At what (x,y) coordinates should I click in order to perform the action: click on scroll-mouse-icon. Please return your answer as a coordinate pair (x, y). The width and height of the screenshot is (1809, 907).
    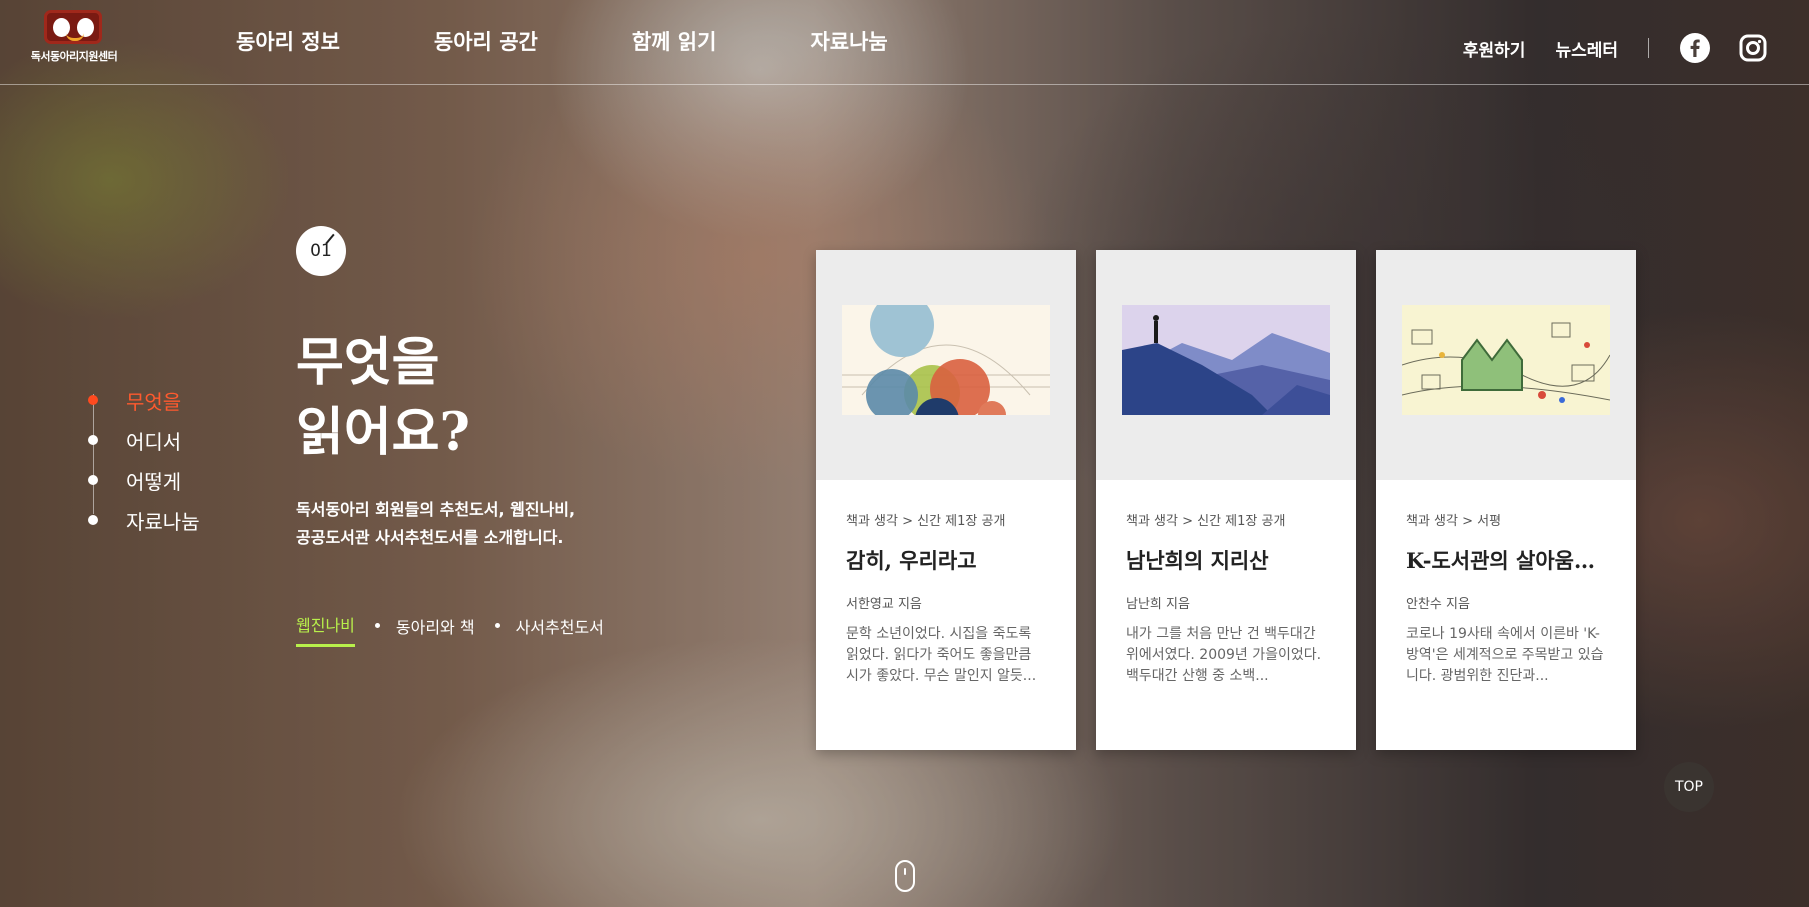
    Looking at the image, I should click on (905, 876).